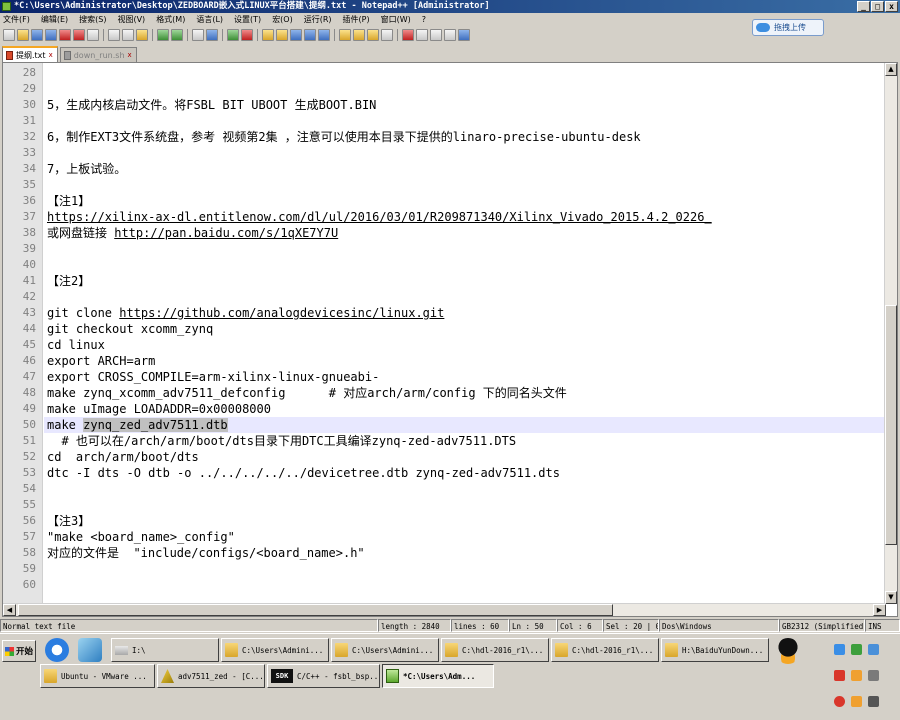 The image size is (900, 720). What do you see at coordinates (467, 537) in the screenshot?
I see `text-line: "make <board_name>_config"` at bounding box center [467, 537].